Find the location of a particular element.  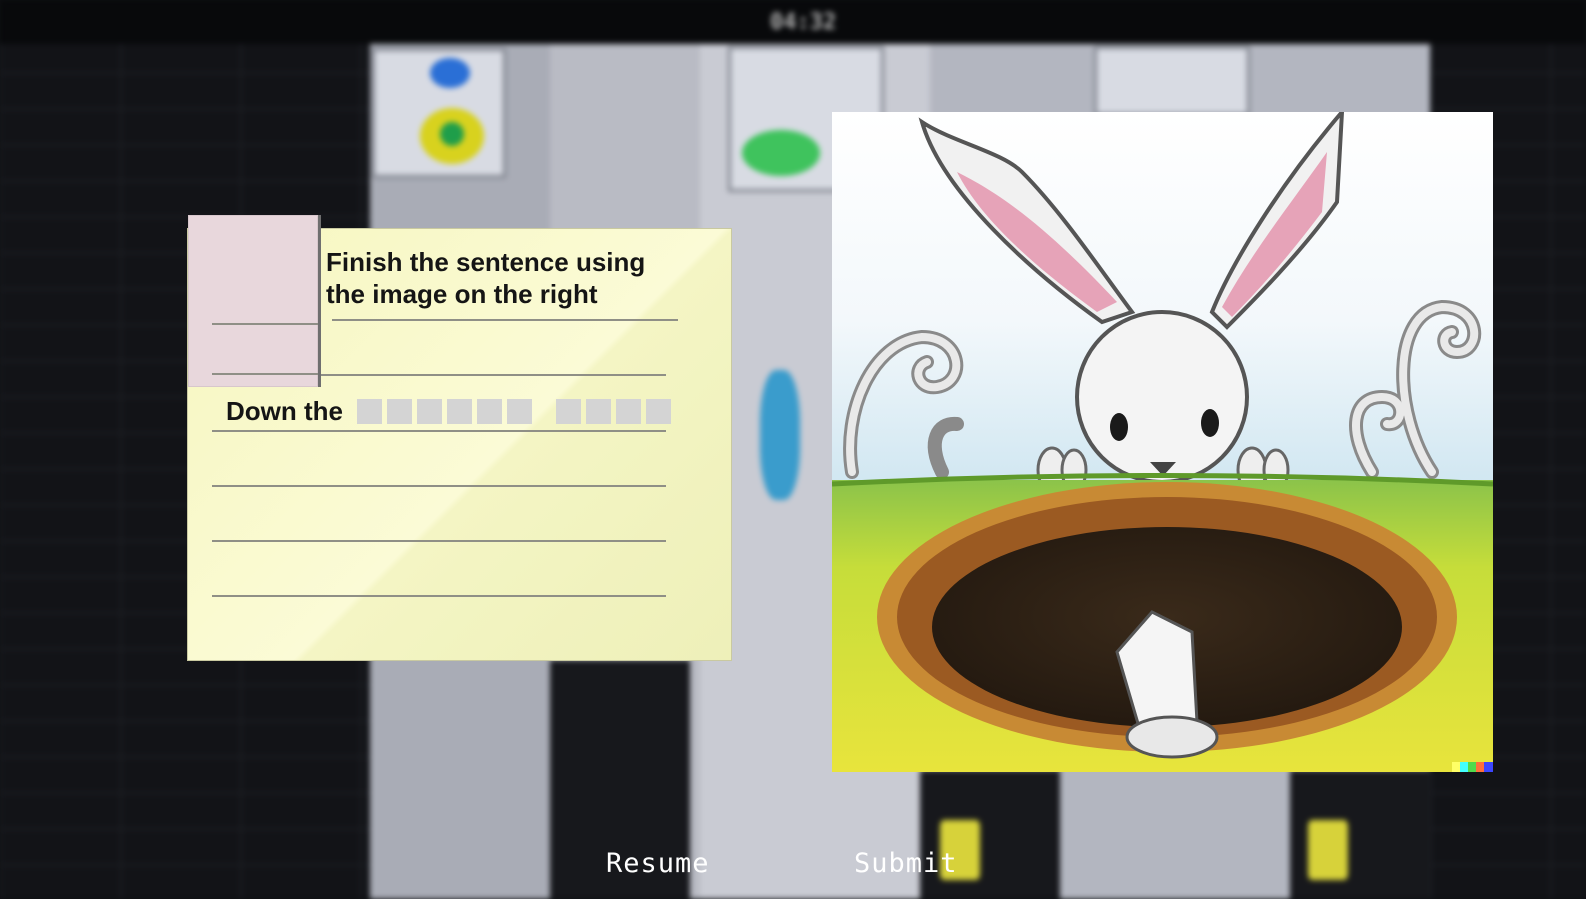

note-tab is located at coordinates (254, 301).